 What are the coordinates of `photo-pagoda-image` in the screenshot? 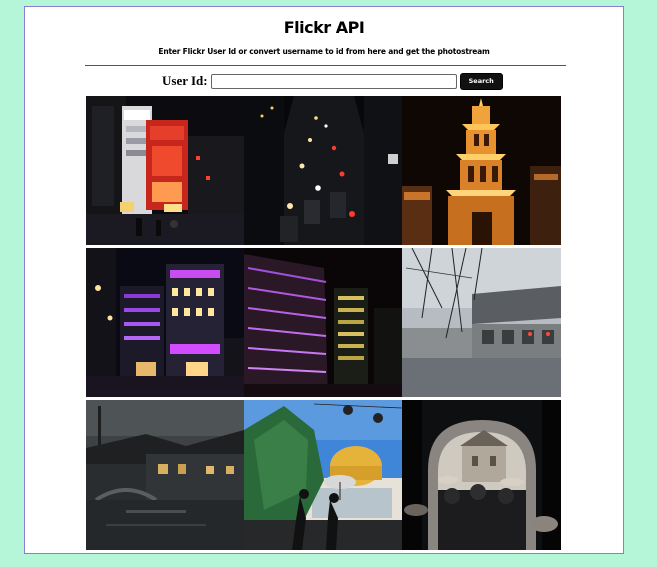 It's located at (481, 170).